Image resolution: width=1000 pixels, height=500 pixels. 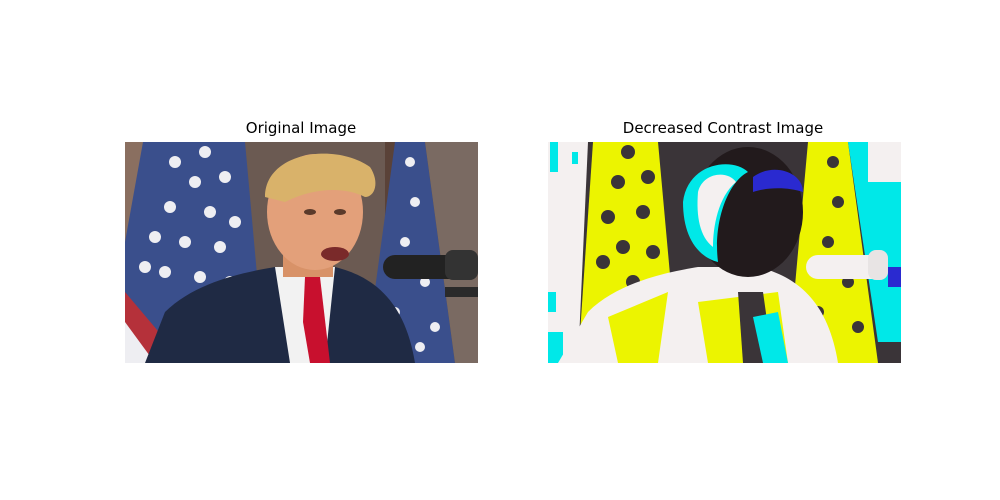 I want to click on altered-image-title: Decreased Contrast Image, so click(x=723, y=128).